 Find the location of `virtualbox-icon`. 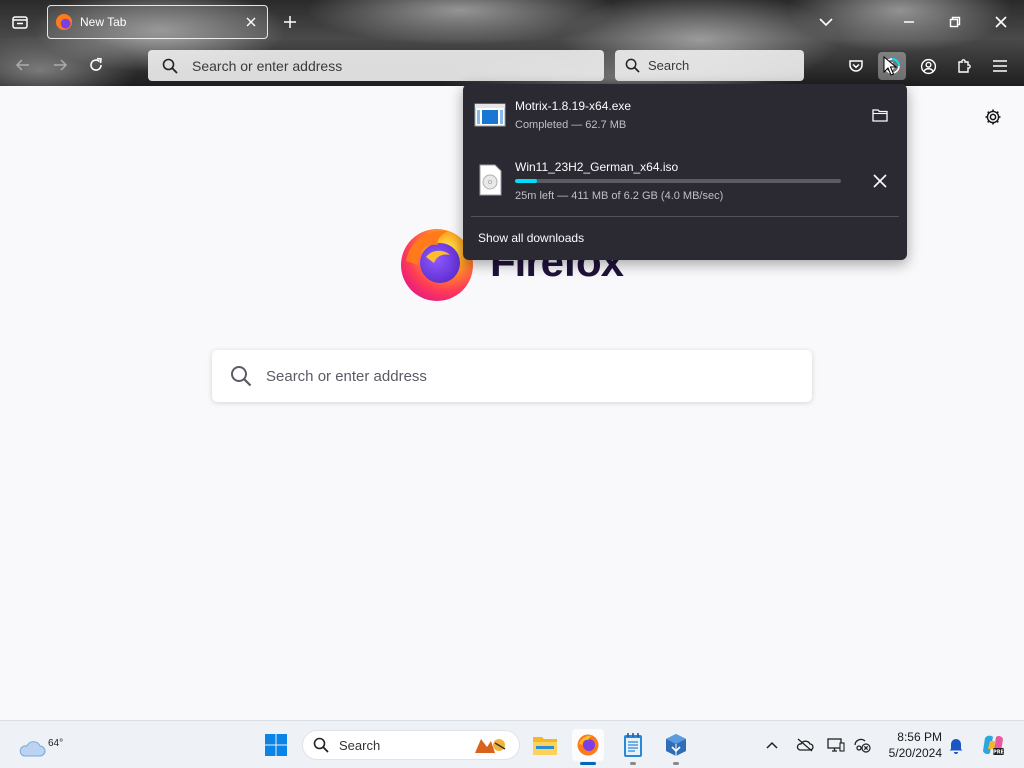

virtualbox-icon is located at coordinates (676, 745).